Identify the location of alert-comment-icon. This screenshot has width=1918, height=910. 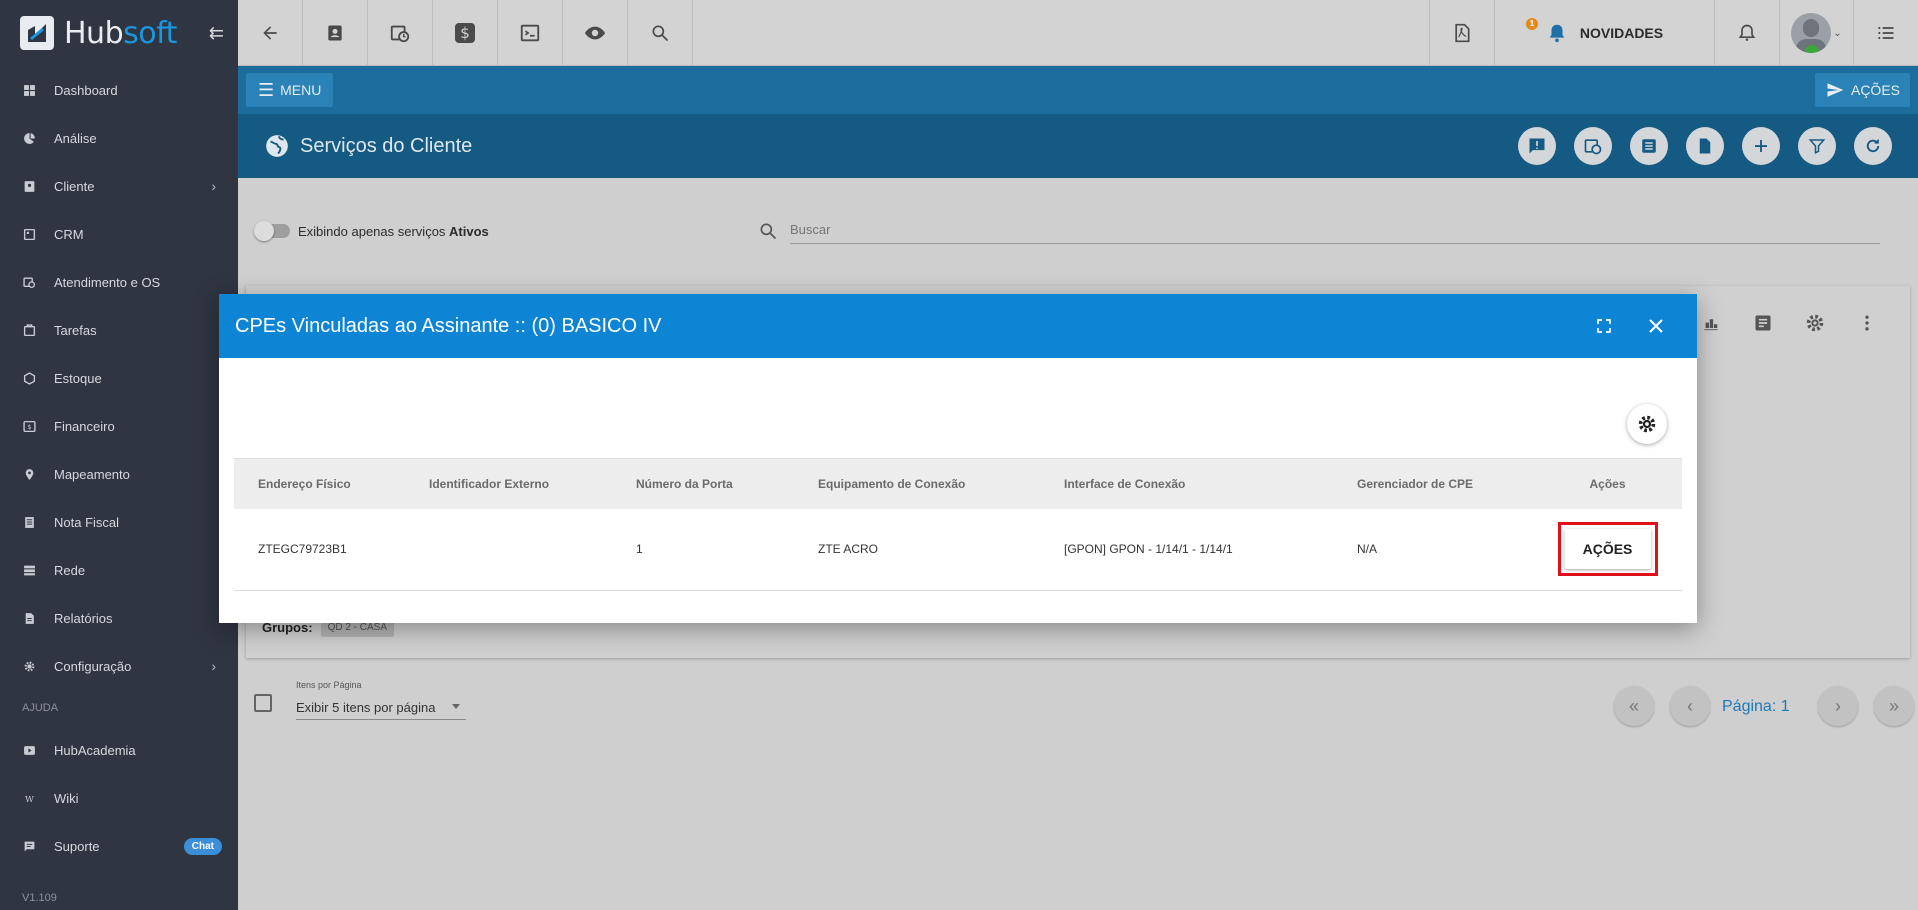
(1537, 146).